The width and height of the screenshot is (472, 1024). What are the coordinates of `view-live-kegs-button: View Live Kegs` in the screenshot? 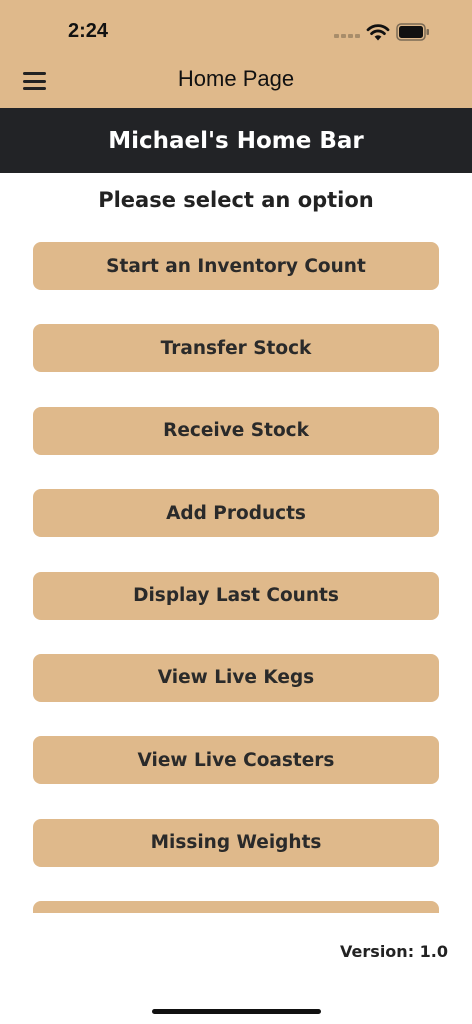 It's located at (236, 677).